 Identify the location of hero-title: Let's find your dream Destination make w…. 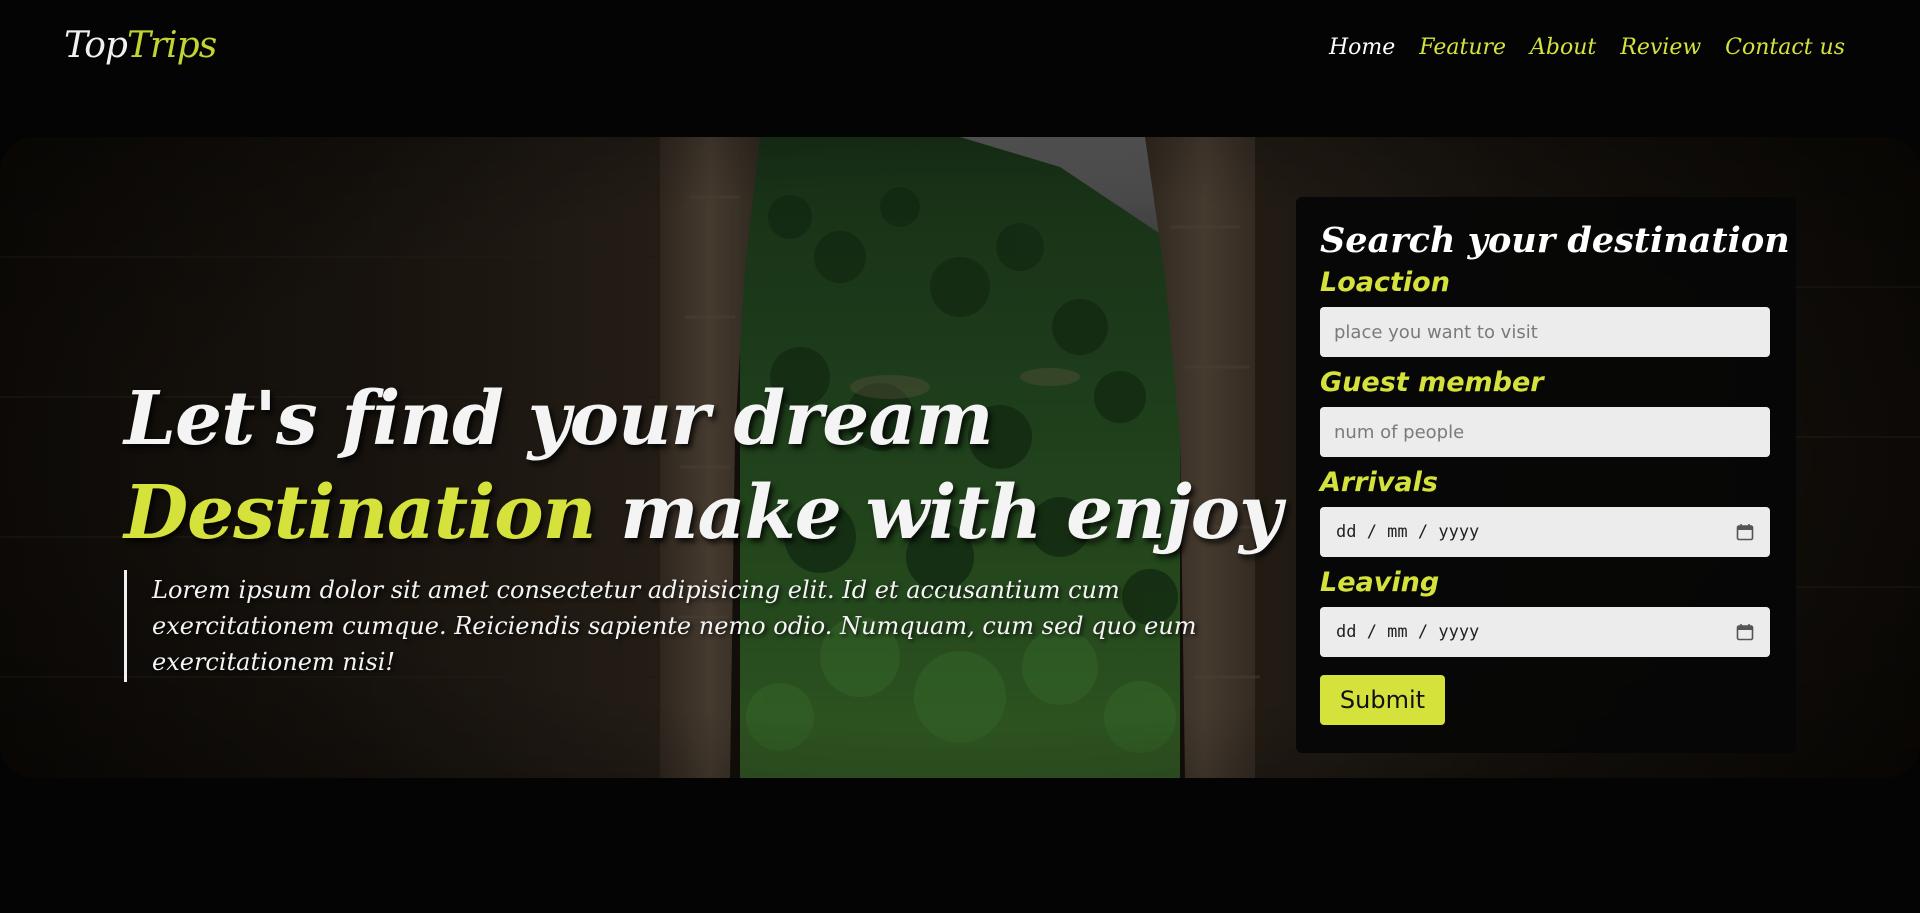
(703, 466).